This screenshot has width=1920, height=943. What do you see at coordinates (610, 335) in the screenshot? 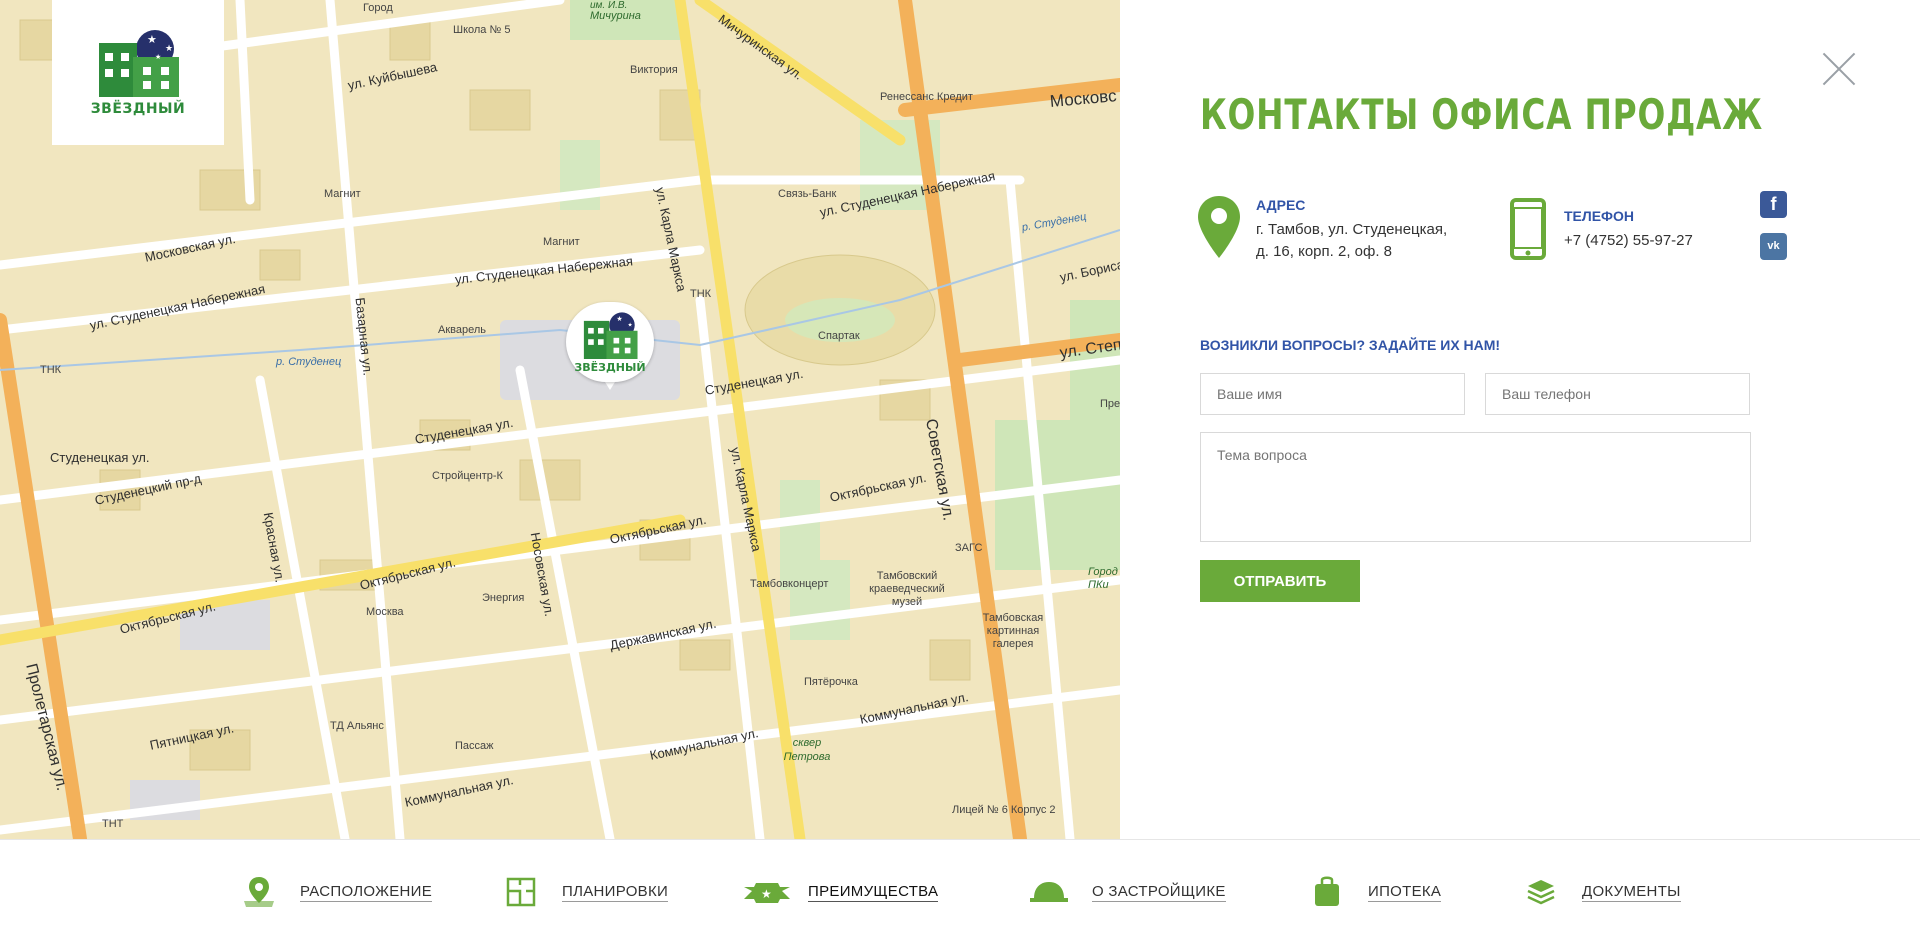
I see `building-logo-icon: ★★` at bounding box center [610, 335].